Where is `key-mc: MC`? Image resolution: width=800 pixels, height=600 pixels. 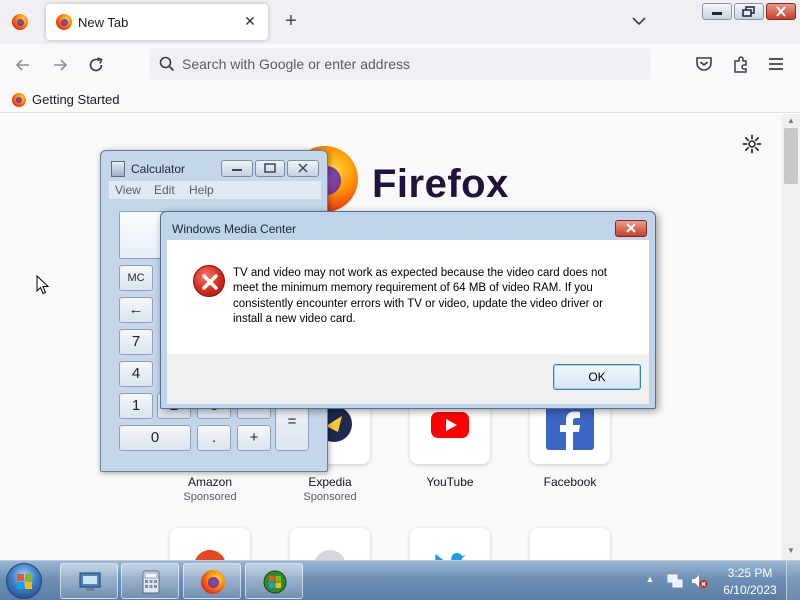 key-mc: MC is located at coordinates (136, 278).